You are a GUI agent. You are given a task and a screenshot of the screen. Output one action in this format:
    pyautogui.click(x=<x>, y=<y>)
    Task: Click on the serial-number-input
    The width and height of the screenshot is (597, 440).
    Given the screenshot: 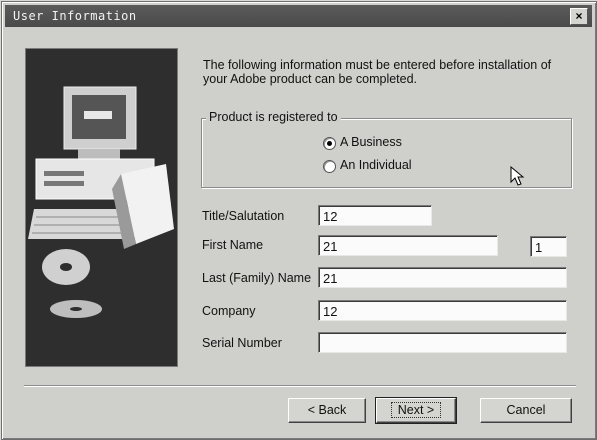 What is the action you would take?
    pyautogui.click(x=442, y=342)
    